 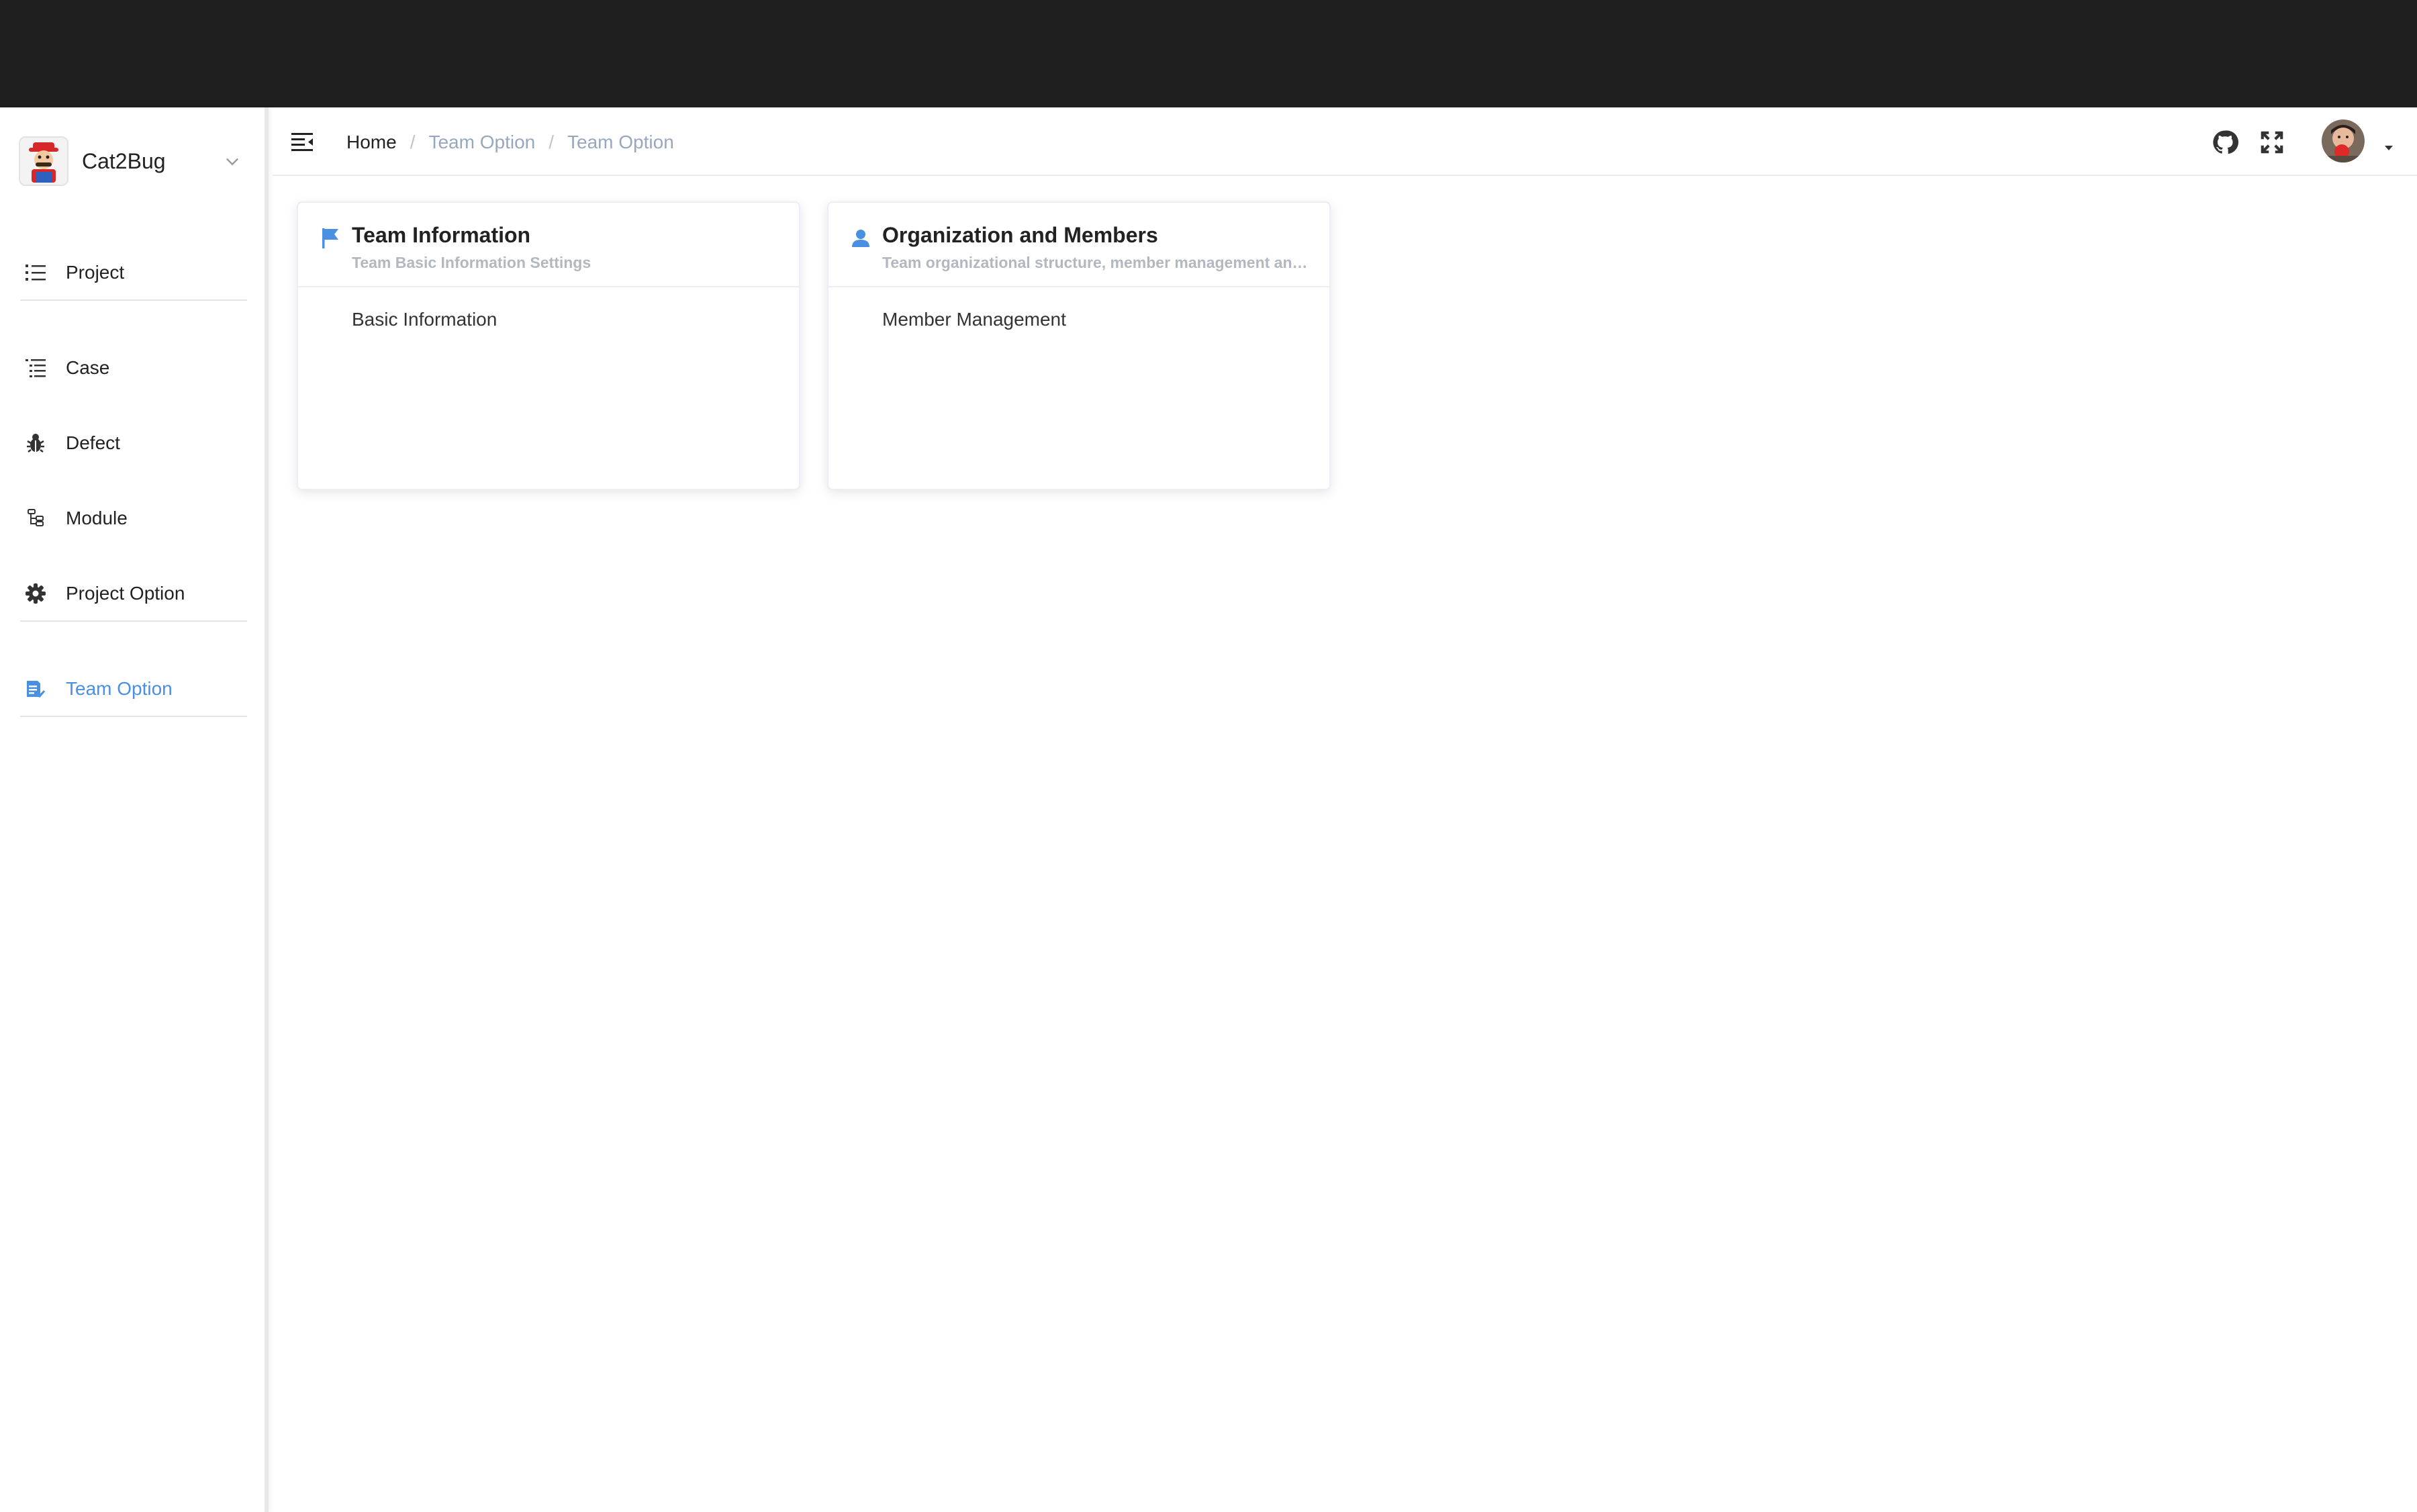 What do you see at coordinates (2343, 141) in the screenshot?
I see `avatar` at bounding box center [2343, 141].